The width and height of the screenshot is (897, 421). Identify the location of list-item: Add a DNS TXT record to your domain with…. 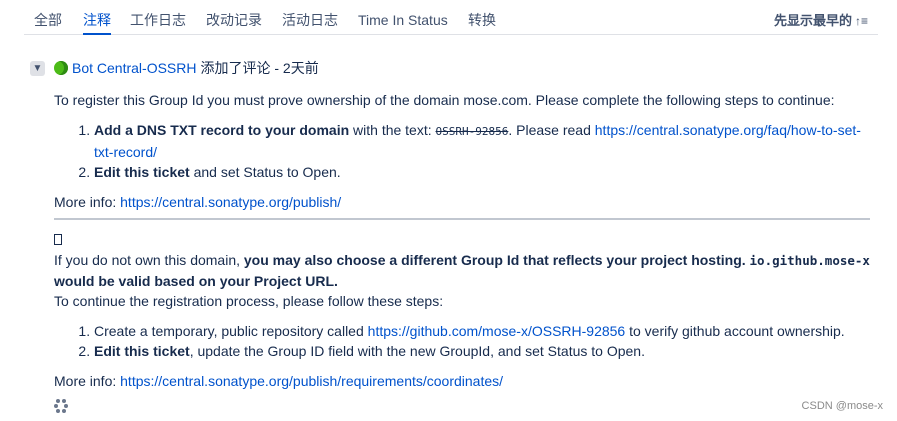
(482, 141).